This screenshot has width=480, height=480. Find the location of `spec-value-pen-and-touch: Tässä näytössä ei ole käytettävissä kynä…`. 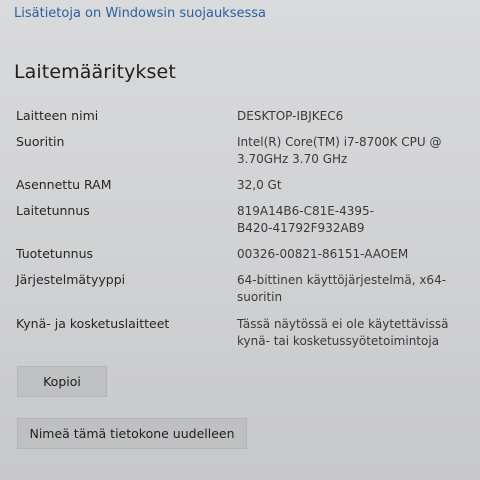

spec-value-pen-and-touch: Tässä näytössä ei ole käytettävissä kynä… is located at coordinates (343, 332).